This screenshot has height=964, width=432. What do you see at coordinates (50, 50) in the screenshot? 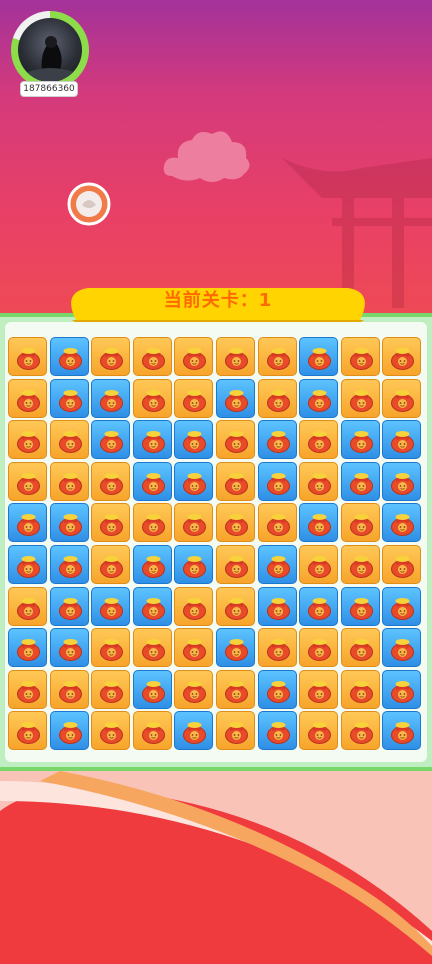
I see `player-avatar` at bounding box center [50, 50].